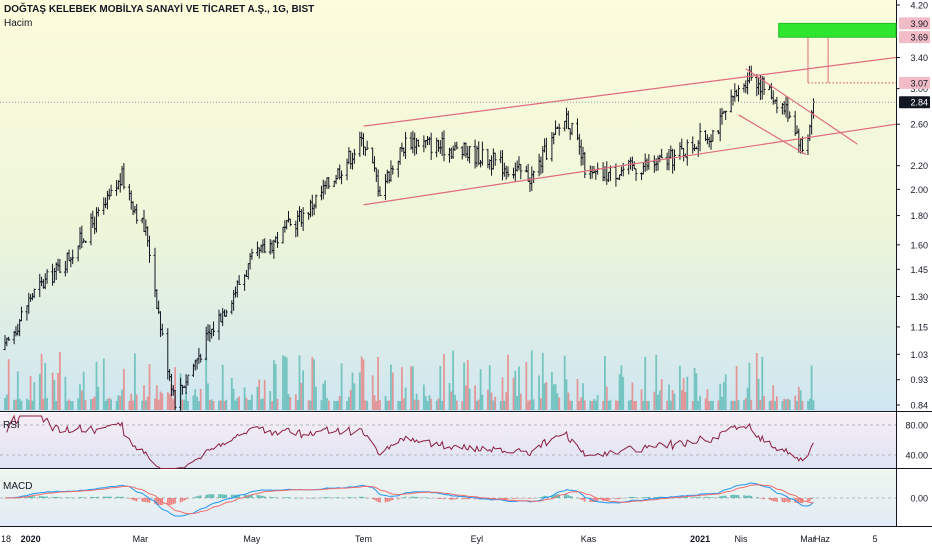 This screenshot has height=555, width=932. What do you see at coordinates (448, 440) in the screenshot?
I see `rsi-pane-background` at bounding box center [448, 440].